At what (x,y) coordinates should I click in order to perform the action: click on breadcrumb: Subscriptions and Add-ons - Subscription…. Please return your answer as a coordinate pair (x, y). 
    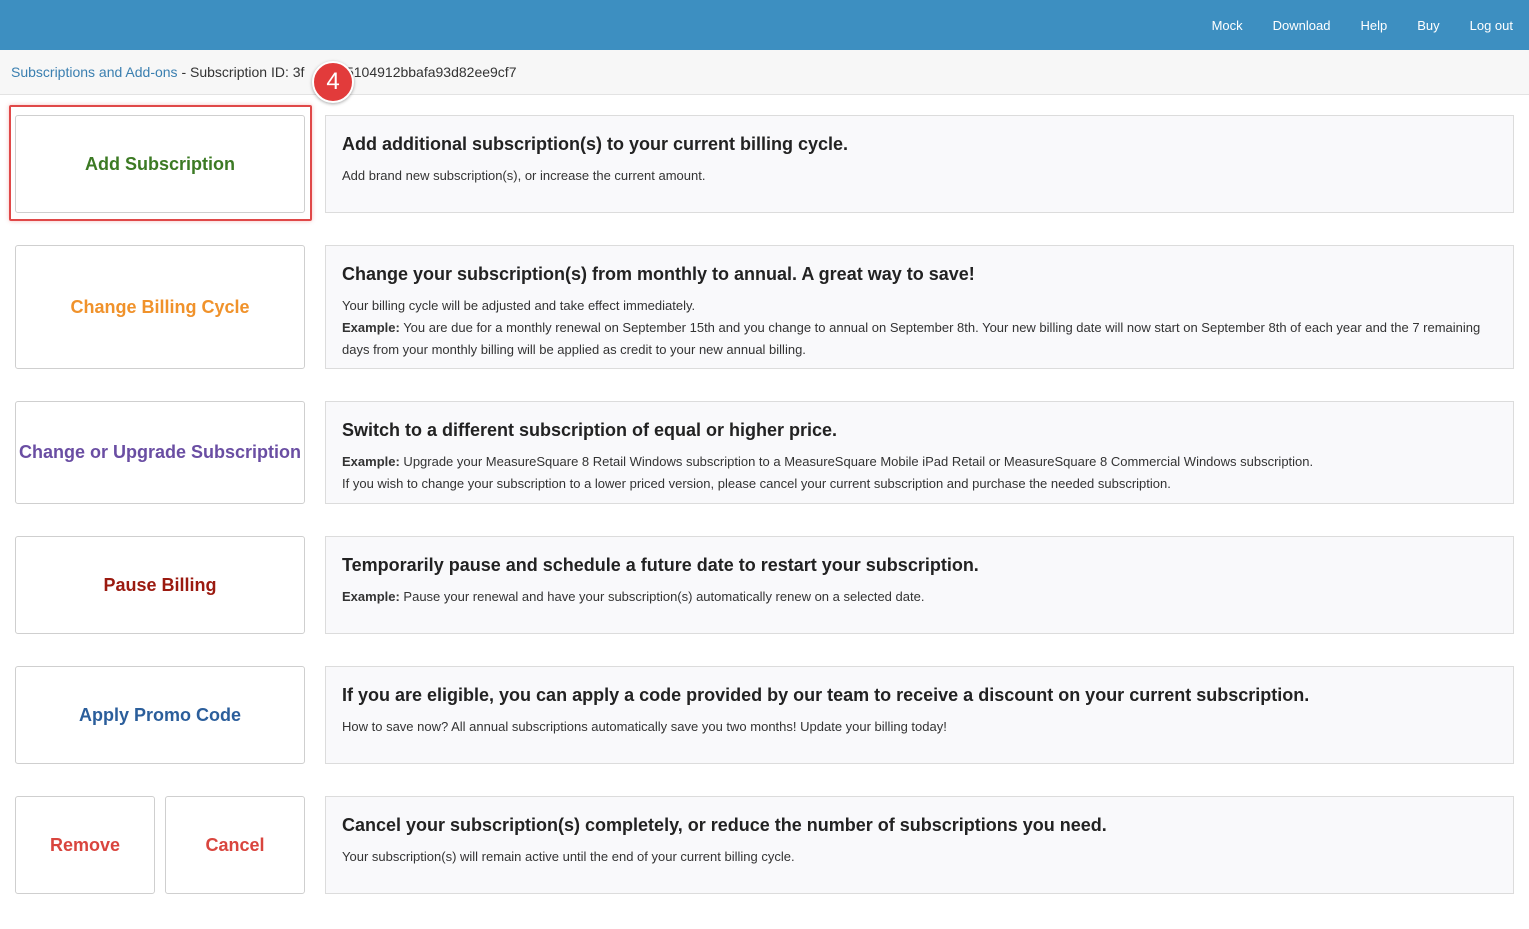
    Looking at the image, I should click on (263, 72).